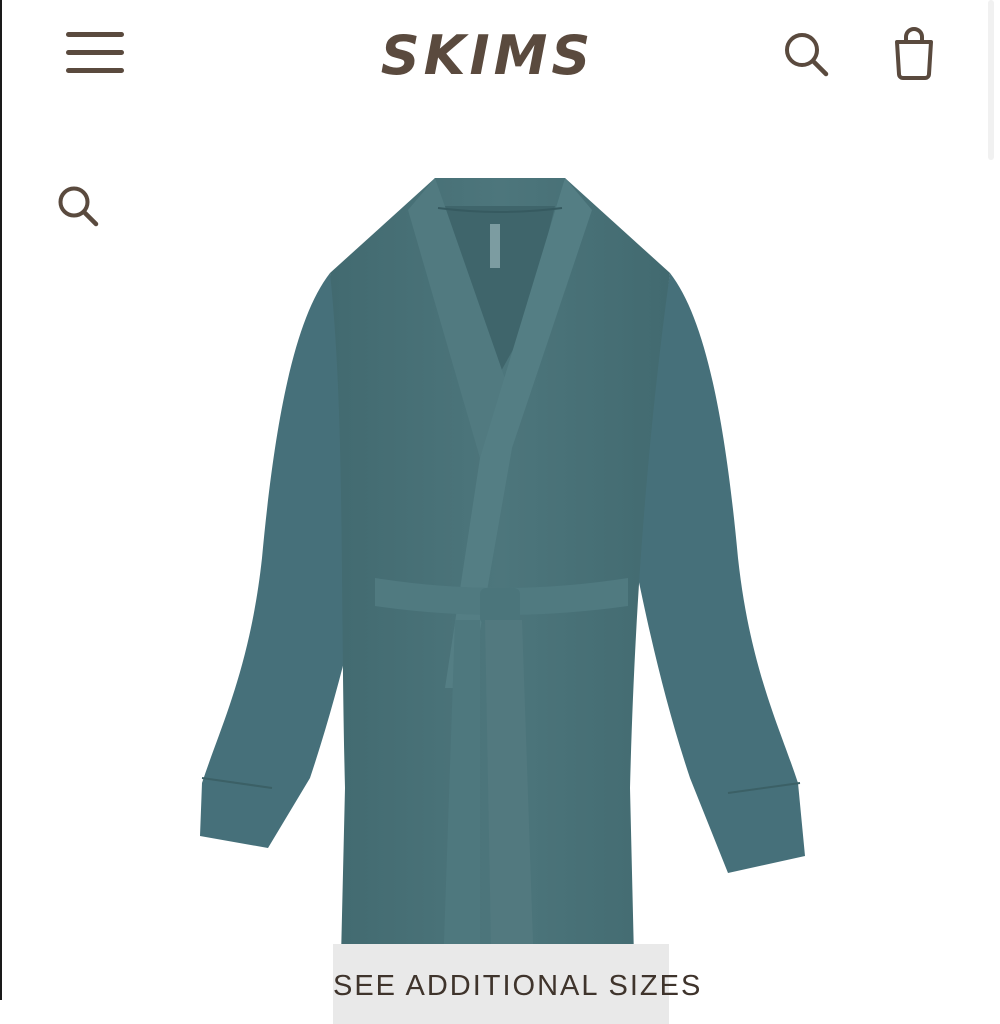 This screenshot has width=1000, height=1024. I want to click on product-search-button, so click(78, 206).